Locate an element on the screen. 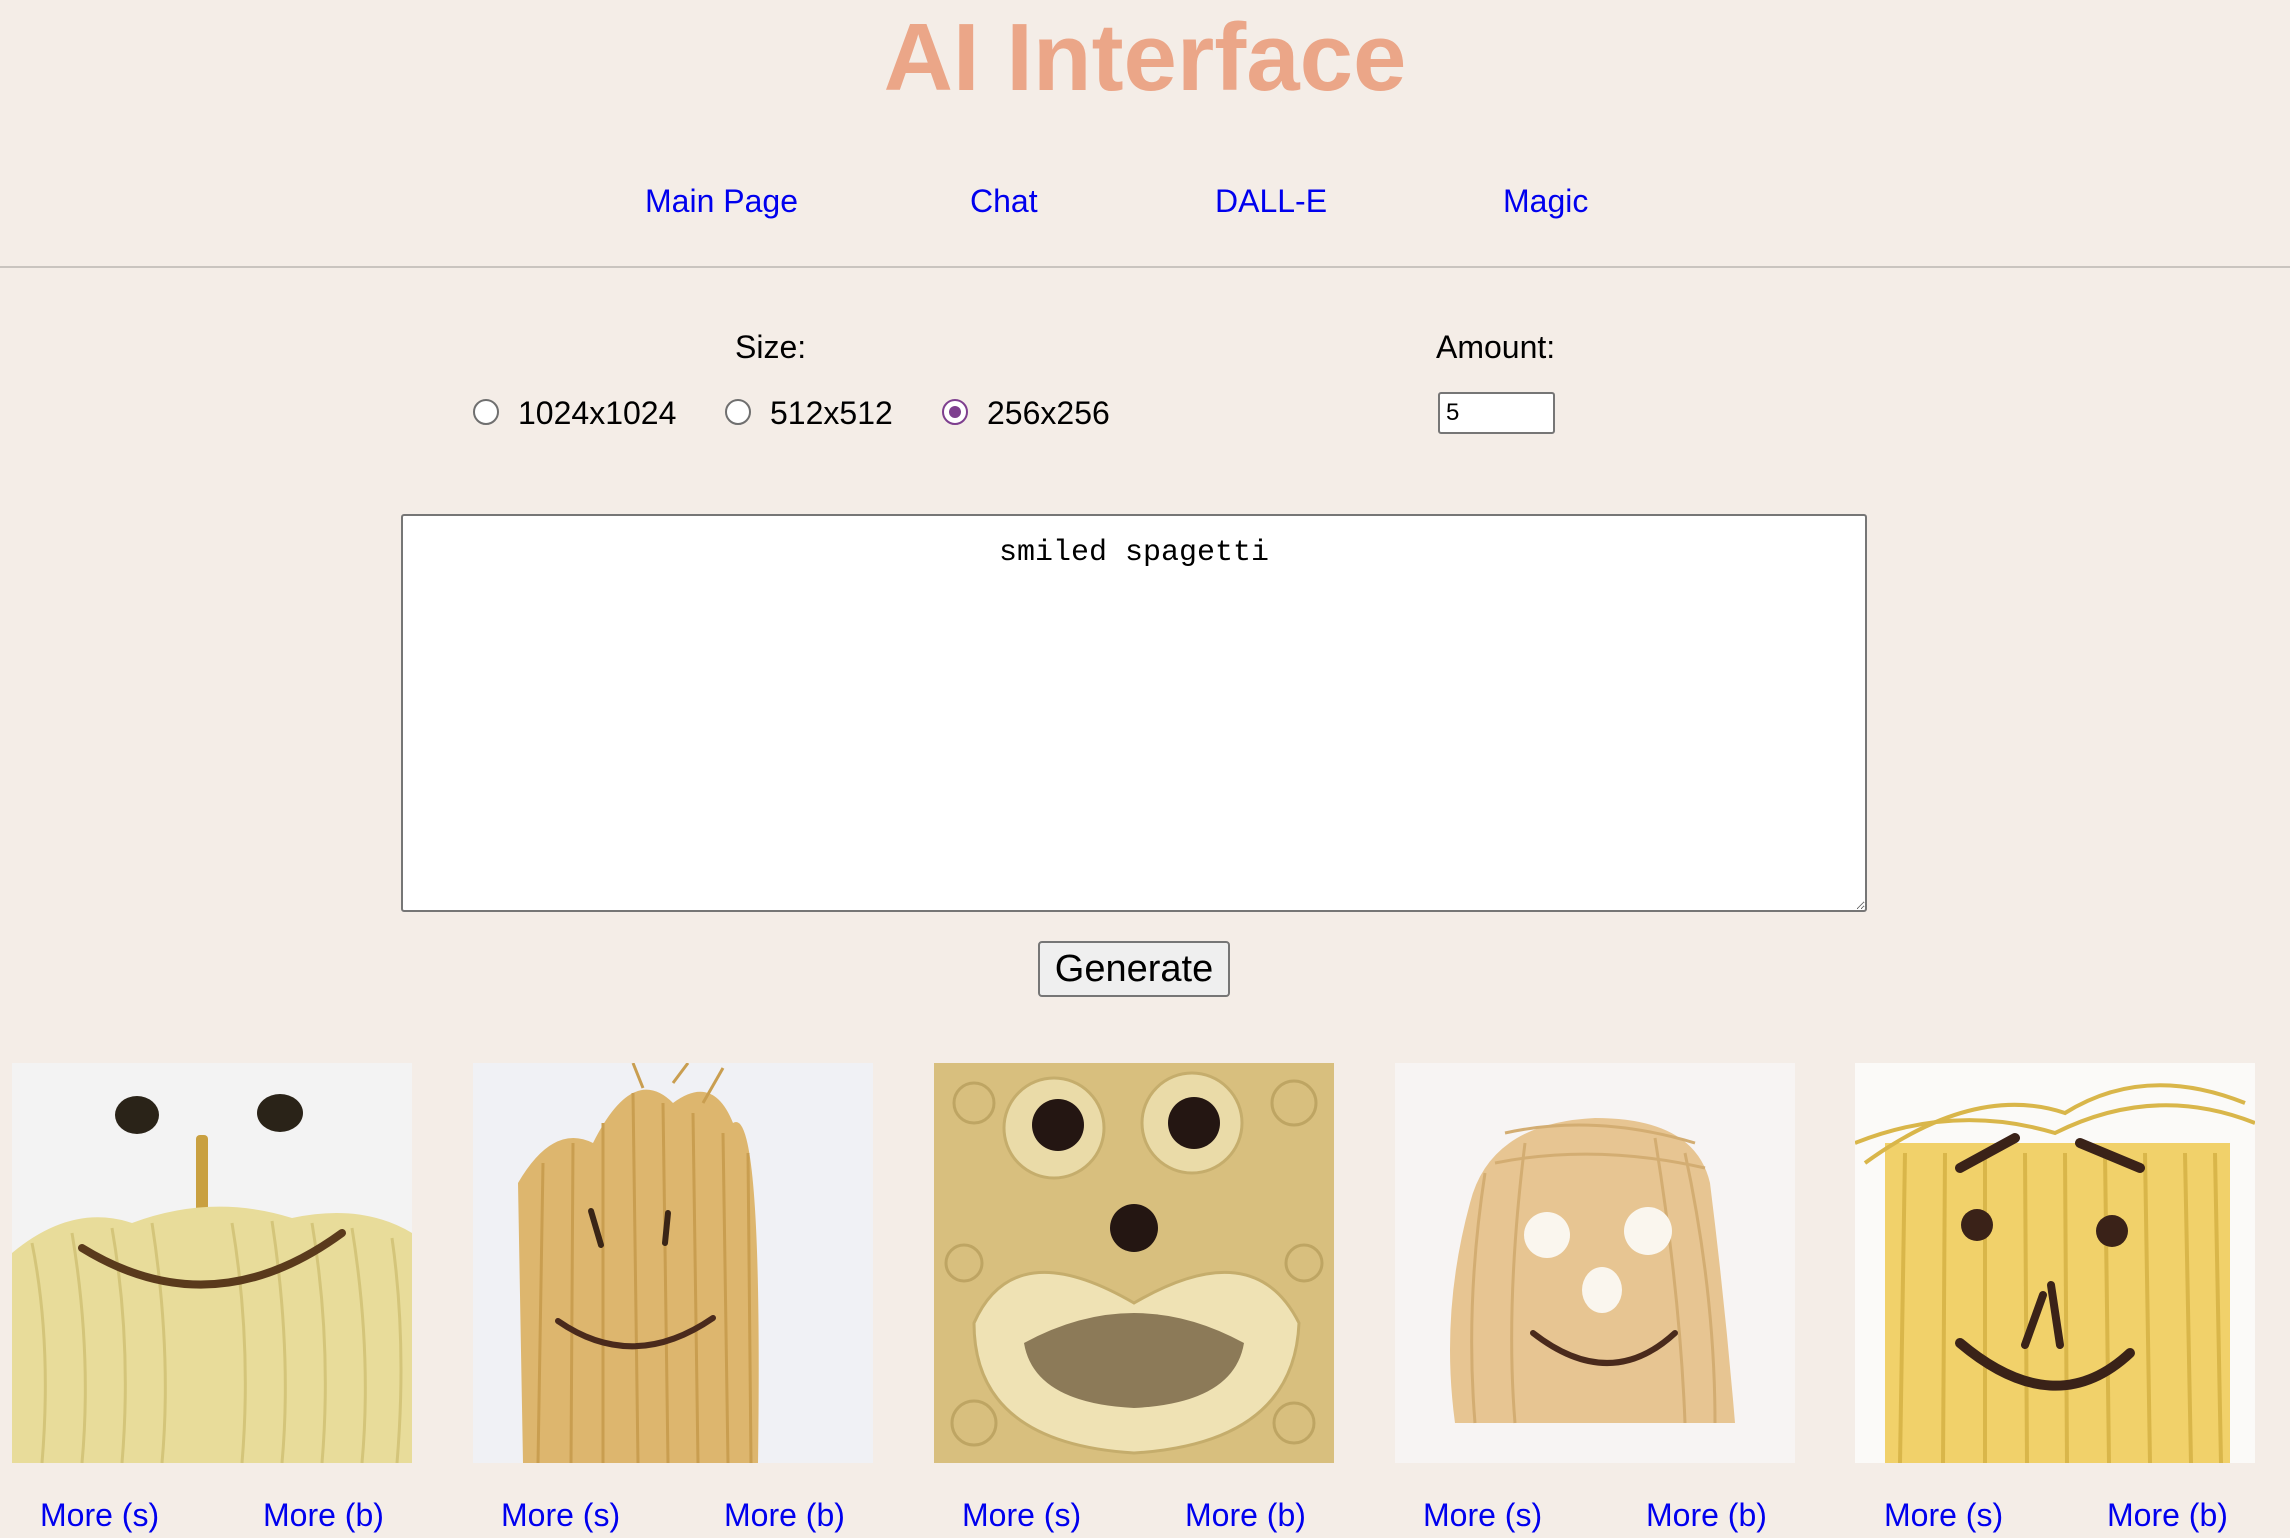 The image size is (2290, 1538). more-small-link-2: More (s) is located at coordinates (560, 1515).